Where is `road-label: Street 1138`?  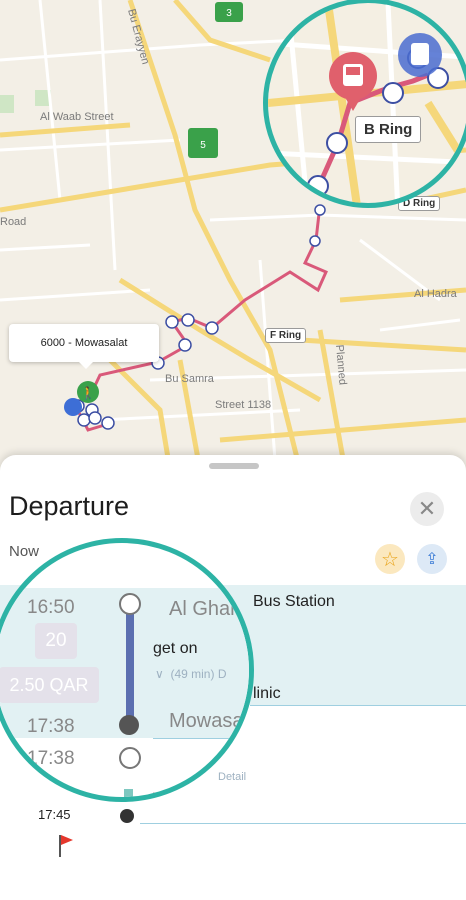 road-label: Street 1138 is located at coordinates (243, 405).